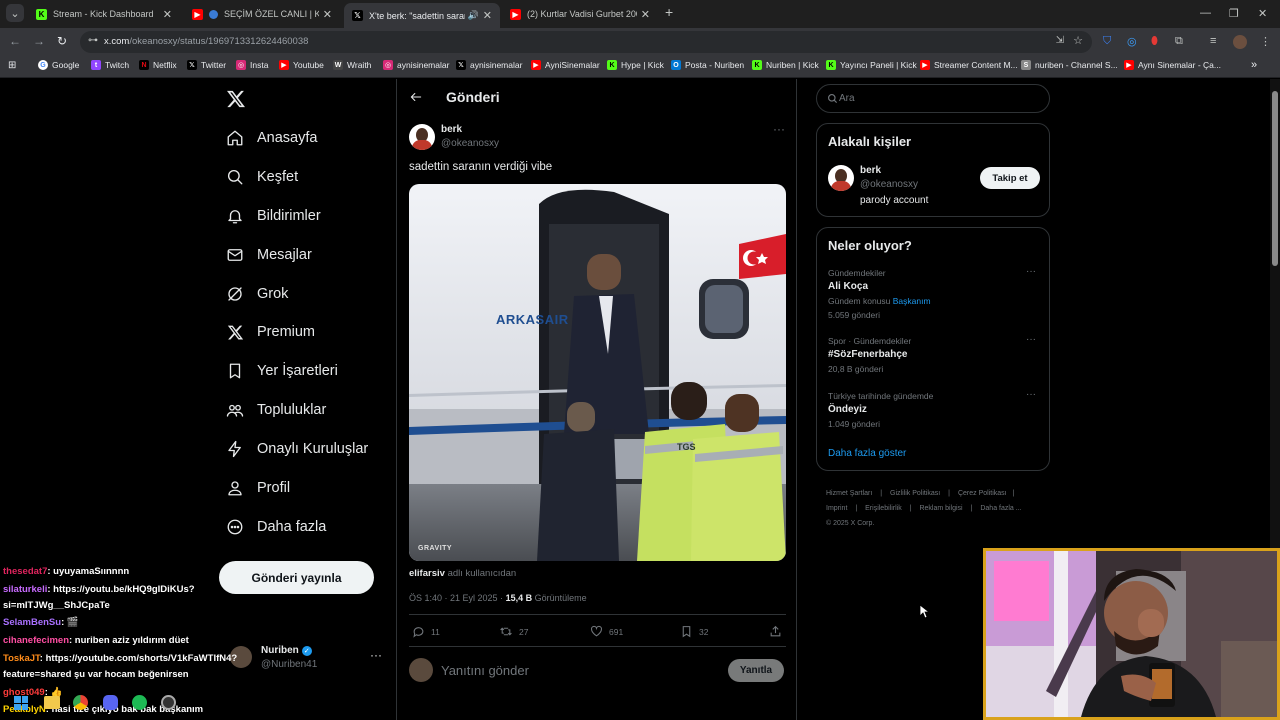  I want to click on nav-premium: Premium, so click(270, 332).